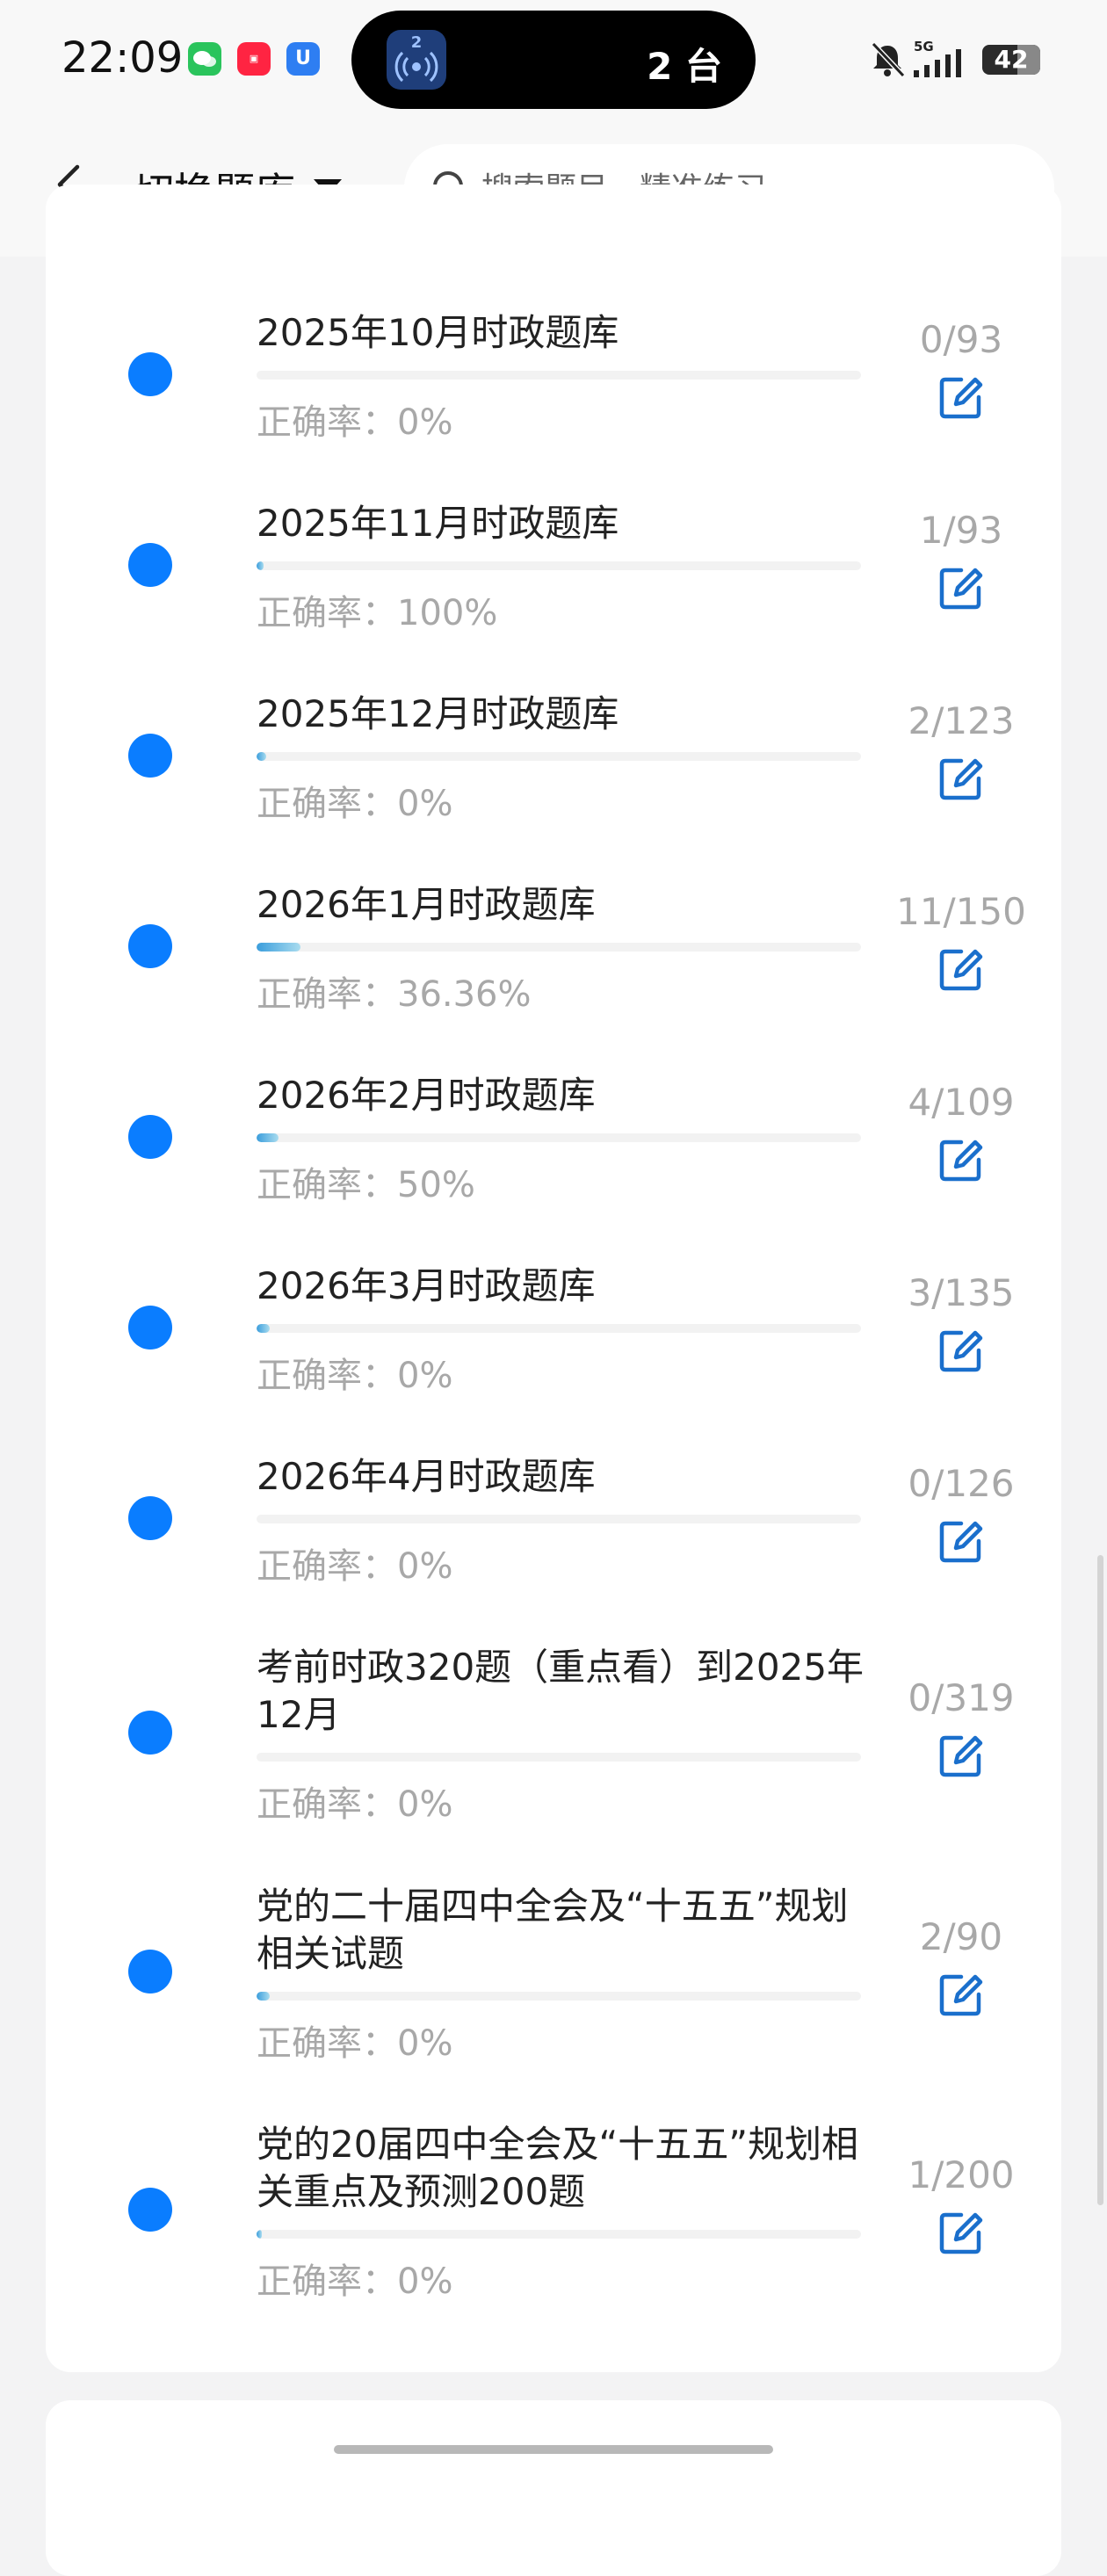  What do you see at coordinates (564, 523) in the screenshot?
I see `bank-title: 2025年11月时政题库` at bounding box center [564, 523].